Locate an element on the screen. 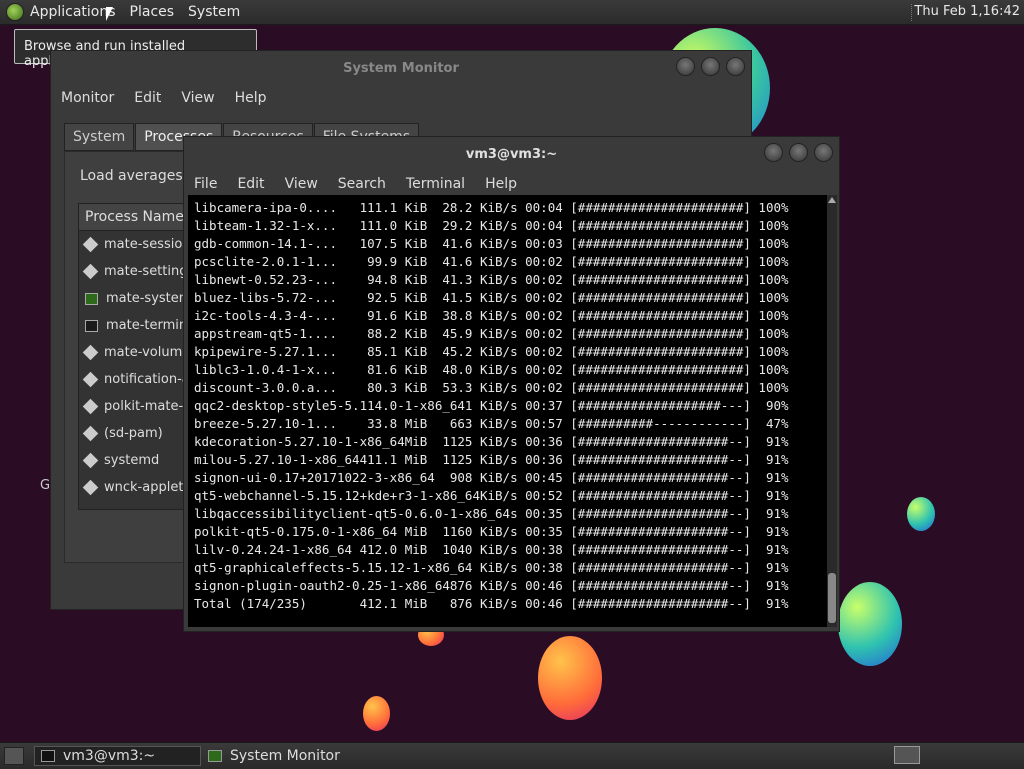 The width and height of the screenshot is (1024, 769). menu-applications: Applications is located at coordinates (73, 12).